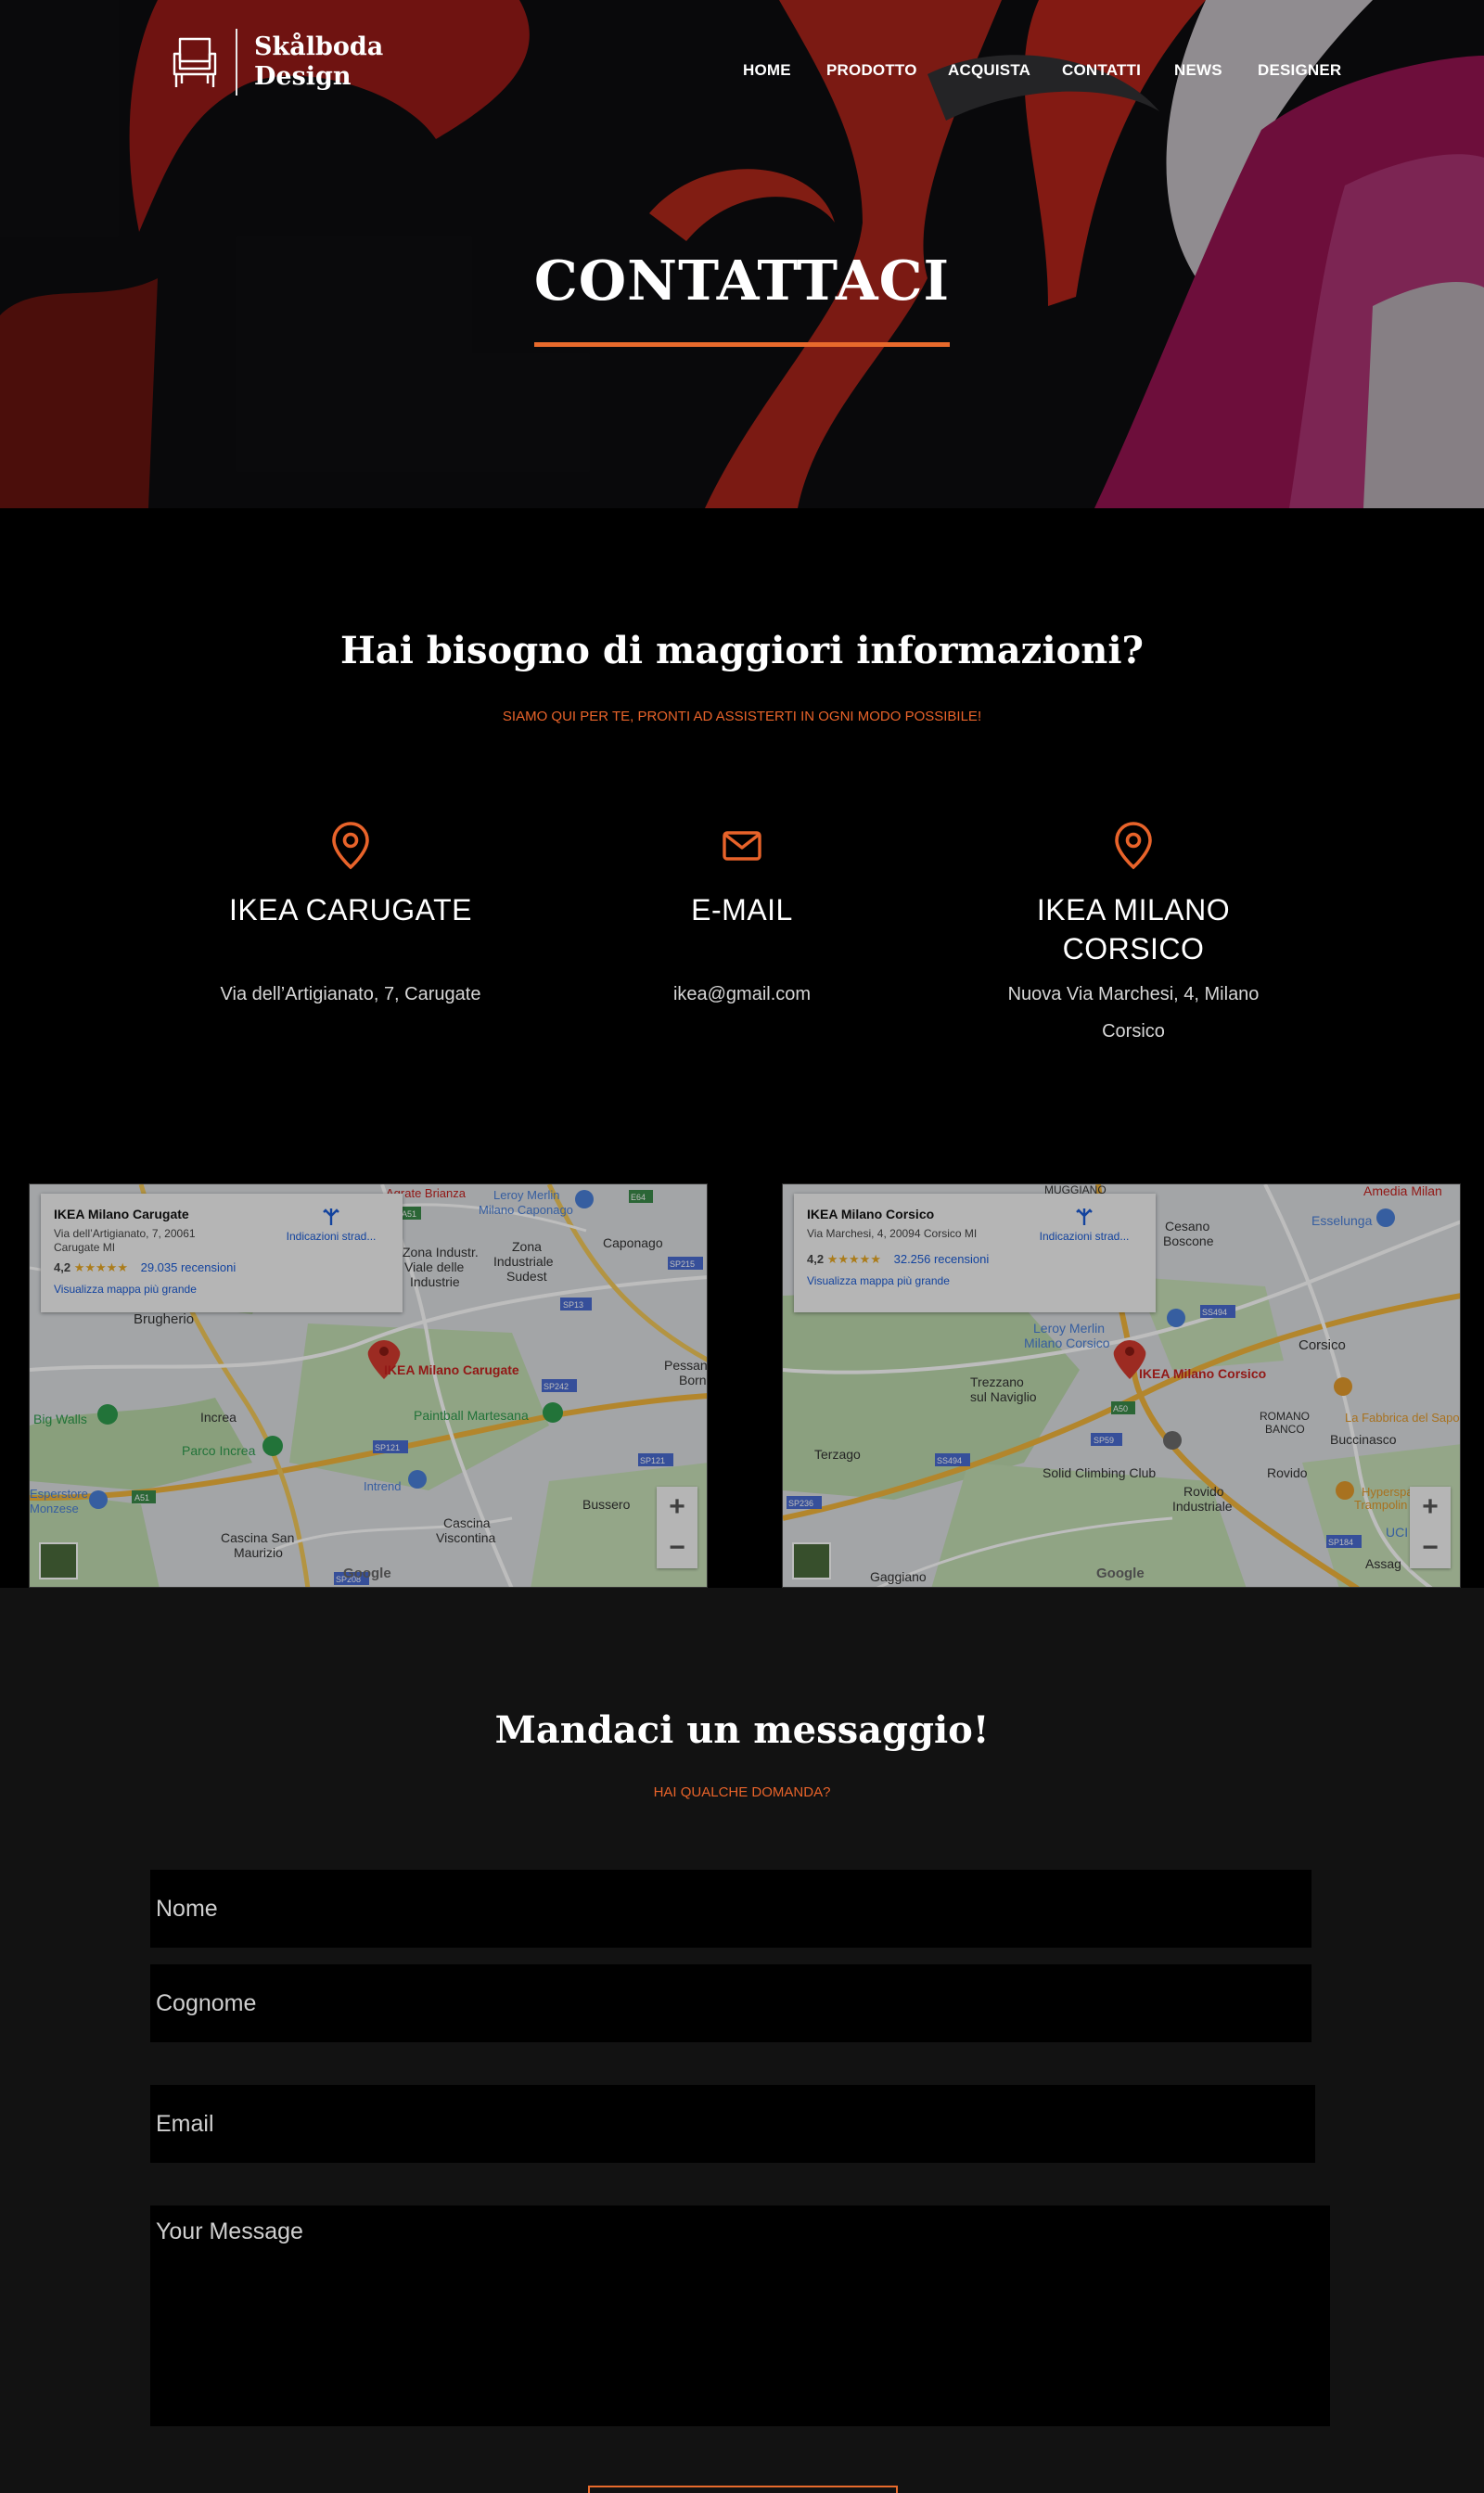  I want to click on svg-text: Zona, so click(527, 1246).